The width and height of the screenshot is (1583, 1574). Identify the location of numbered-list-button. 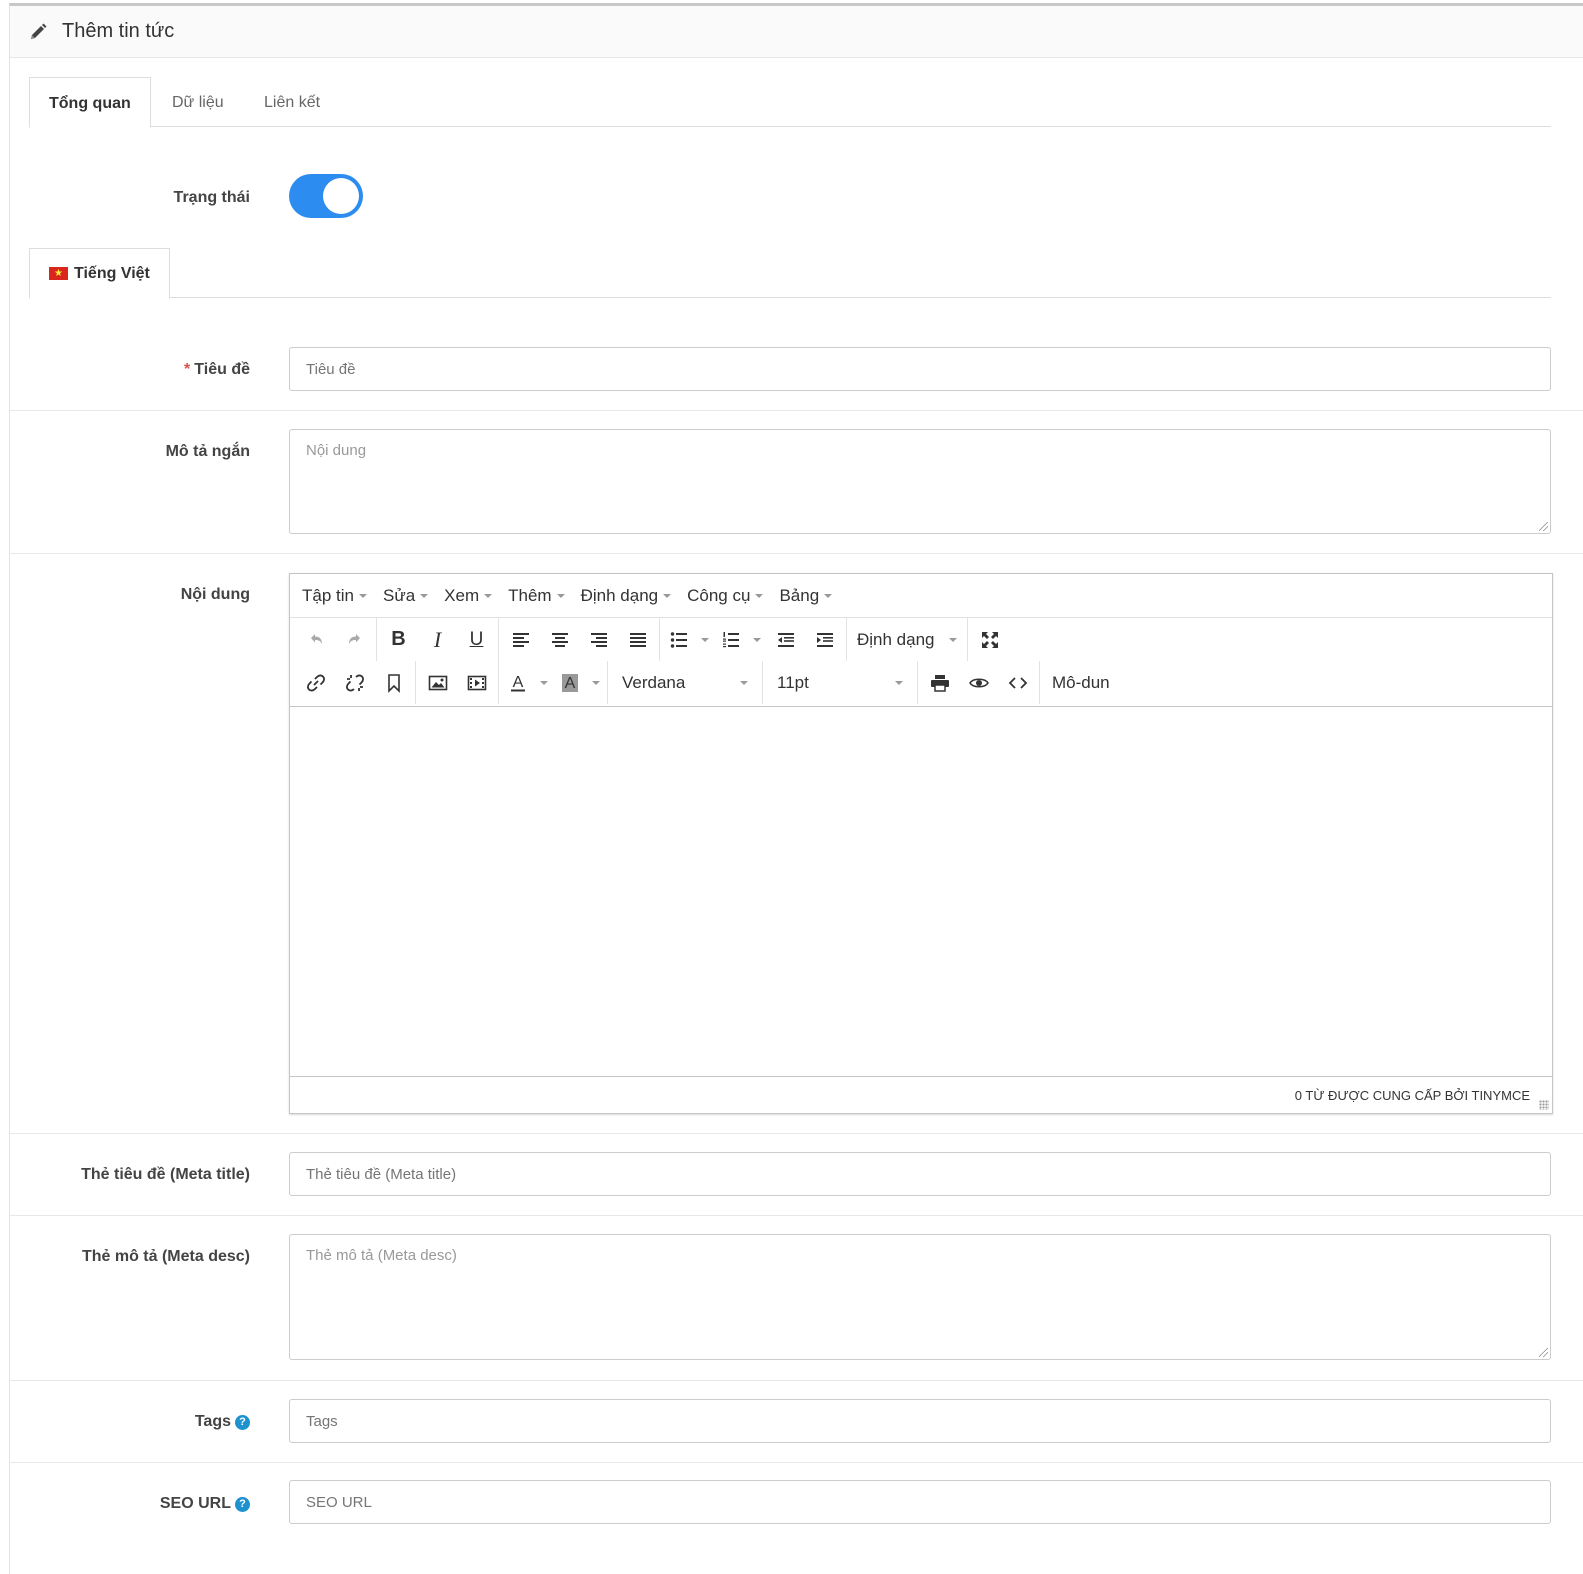
(731, 640).